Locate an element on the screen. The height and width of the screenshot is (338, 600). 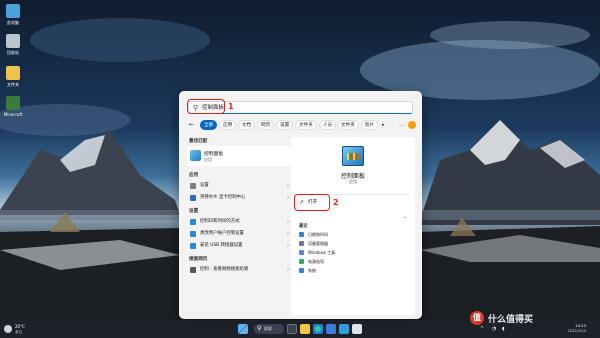
recent-item-windows-tools: Windows 工具 is located at coordinates (353, 252).